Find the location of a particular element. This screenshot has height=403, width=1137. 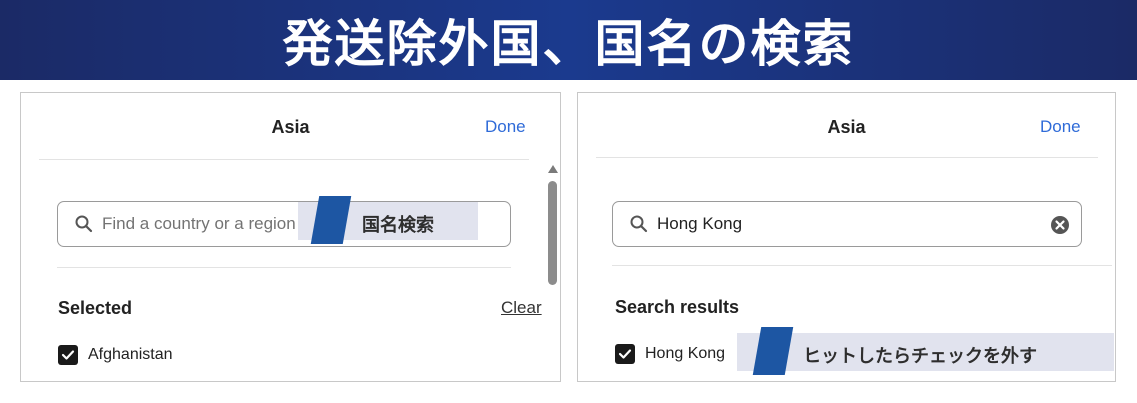

list-item: Afghanistan is located at coordinates (115, 355).